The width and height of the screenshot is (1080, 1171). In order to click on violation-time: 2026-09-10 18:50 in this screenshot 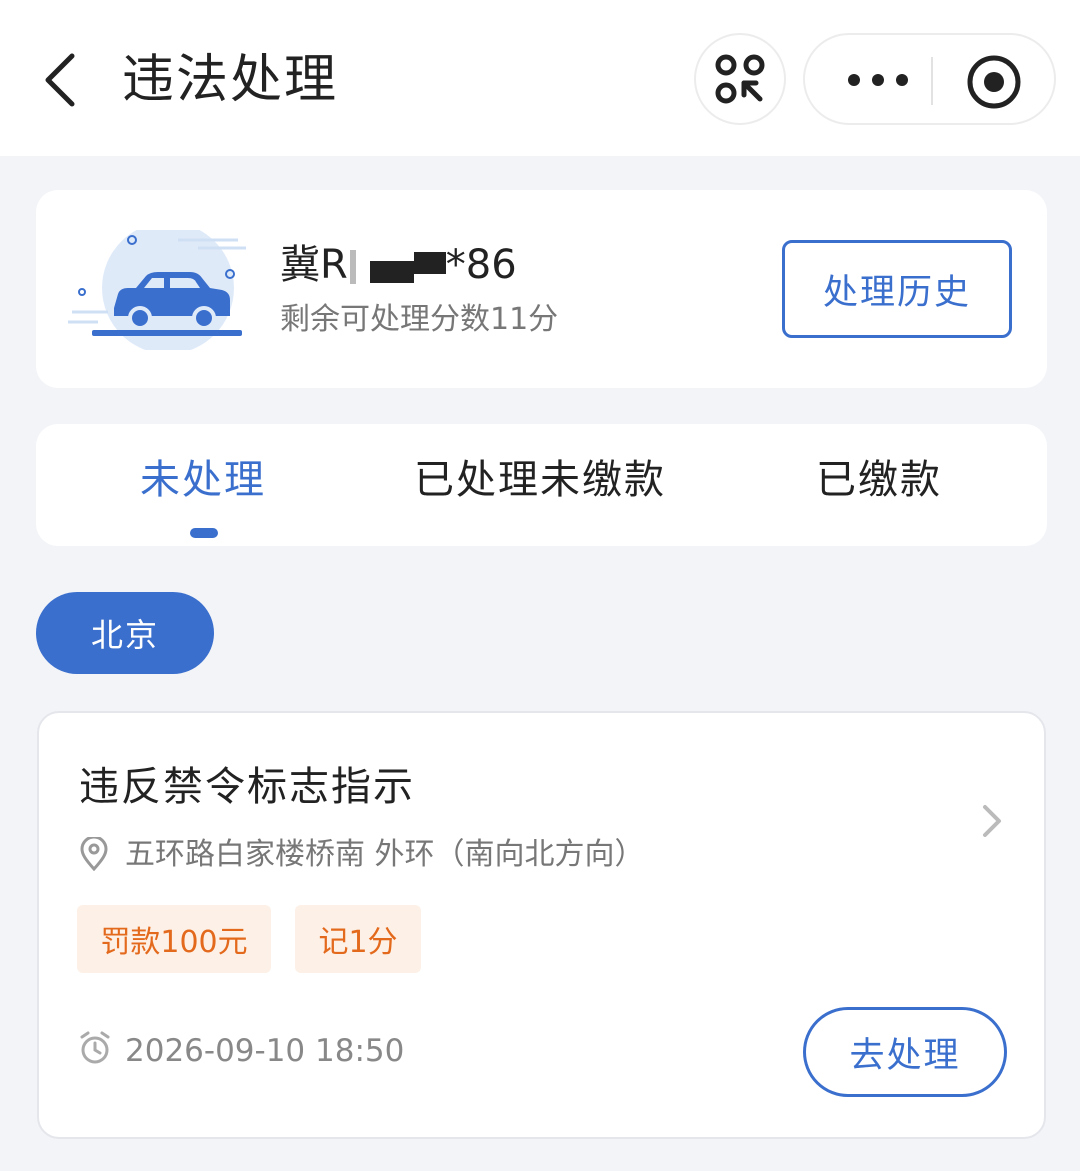, I will do `click(265, 1051)`.